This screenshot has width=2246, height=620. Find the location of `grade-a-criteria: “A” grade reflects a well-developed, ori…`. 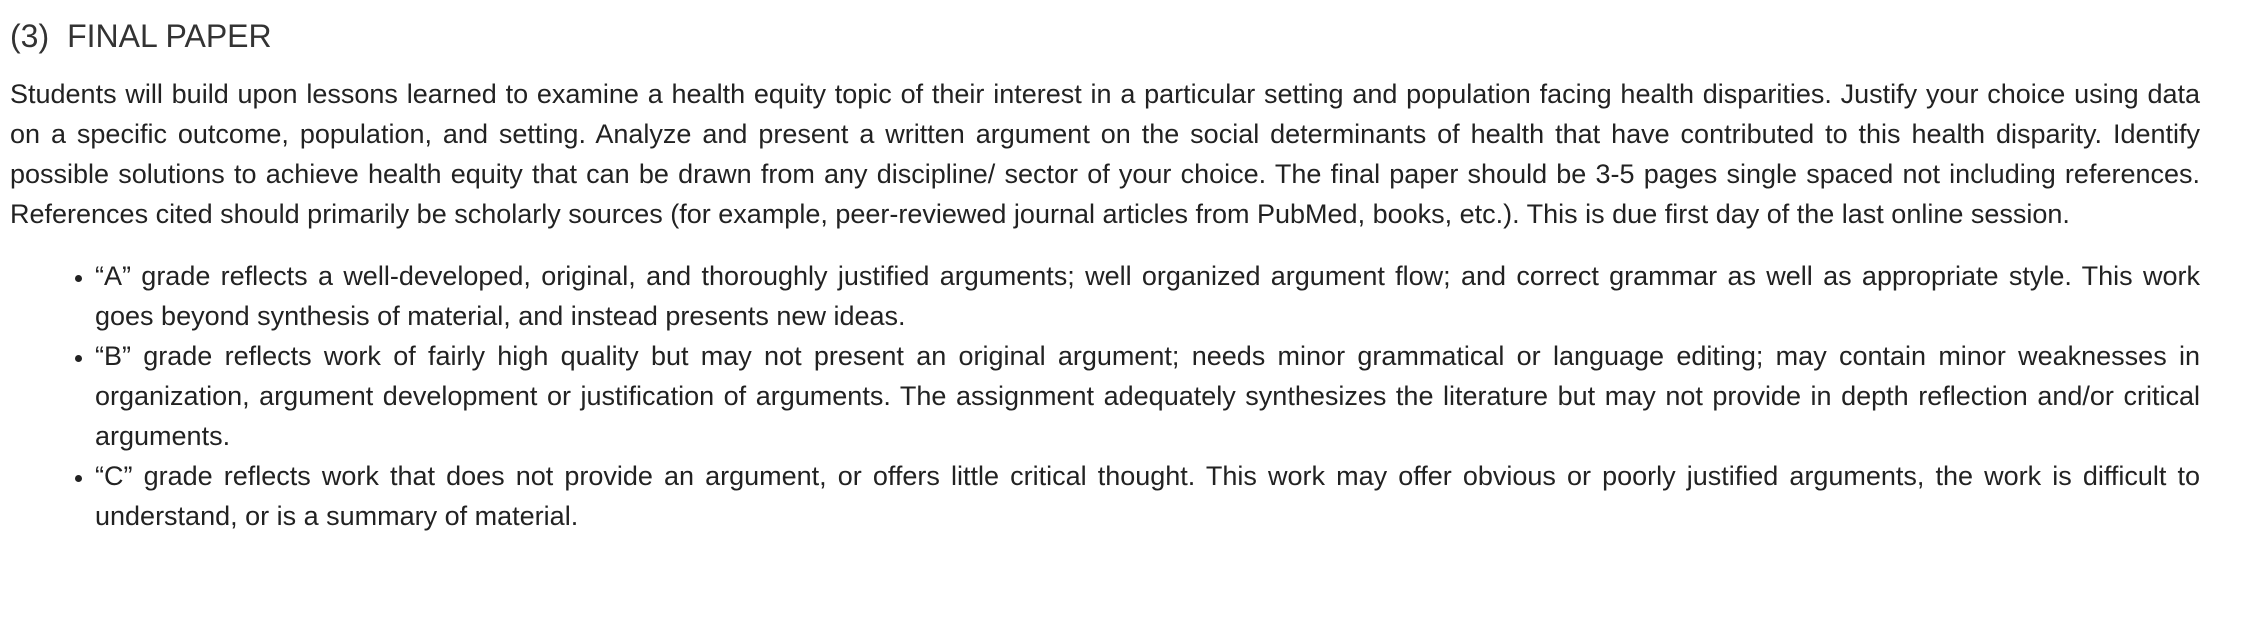

grade-a-criteria: “A” grade reflects a well-developed, ori… is located at coordinates (1147, 296).